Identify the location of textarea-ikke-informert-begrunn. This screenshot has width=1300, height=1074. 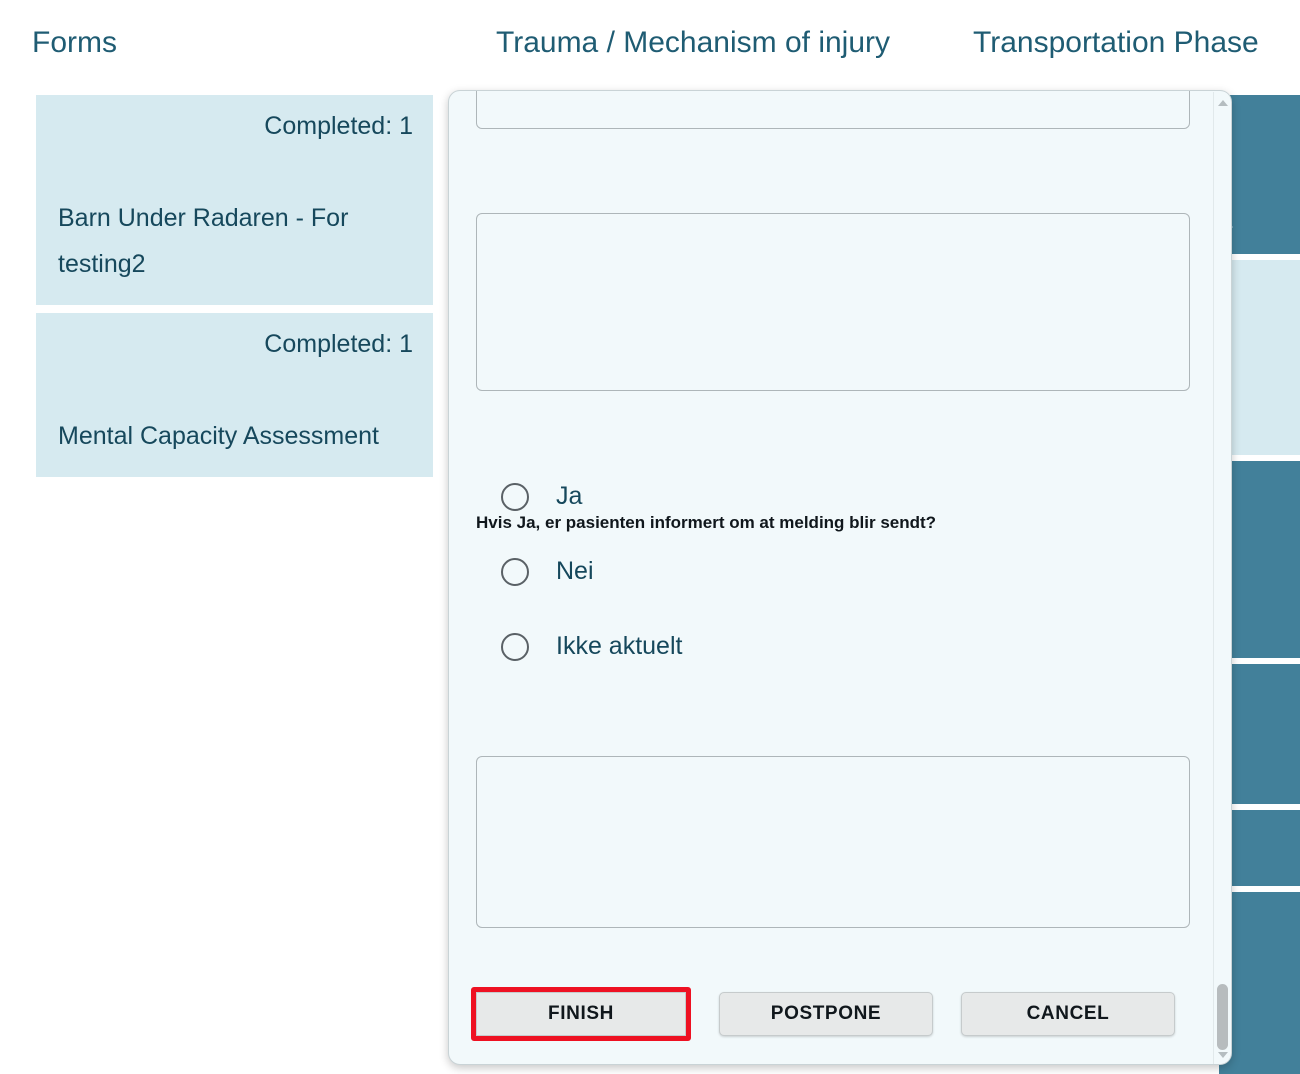
(833, 842).